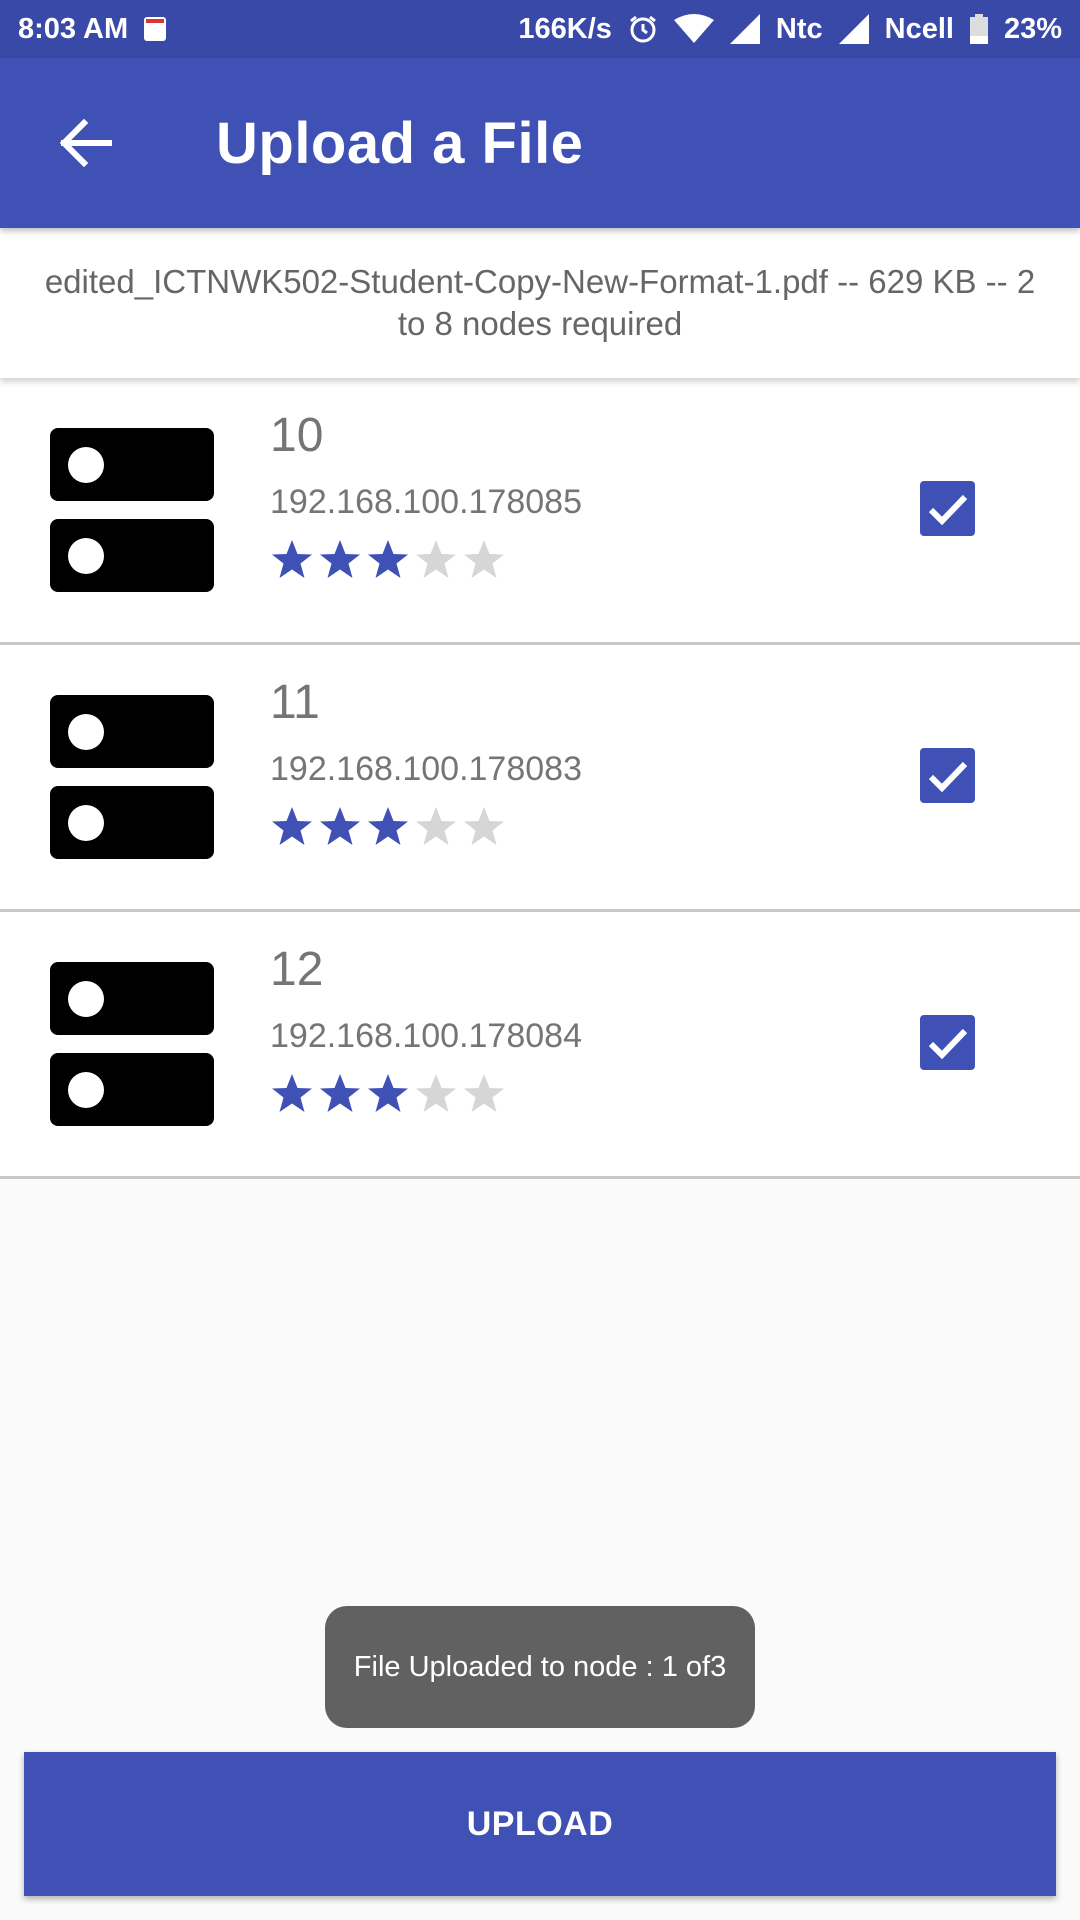 The height and width of the screenshot is (1920, 1080). I want to click on app-bar: Upload a File, so click(540, 143).